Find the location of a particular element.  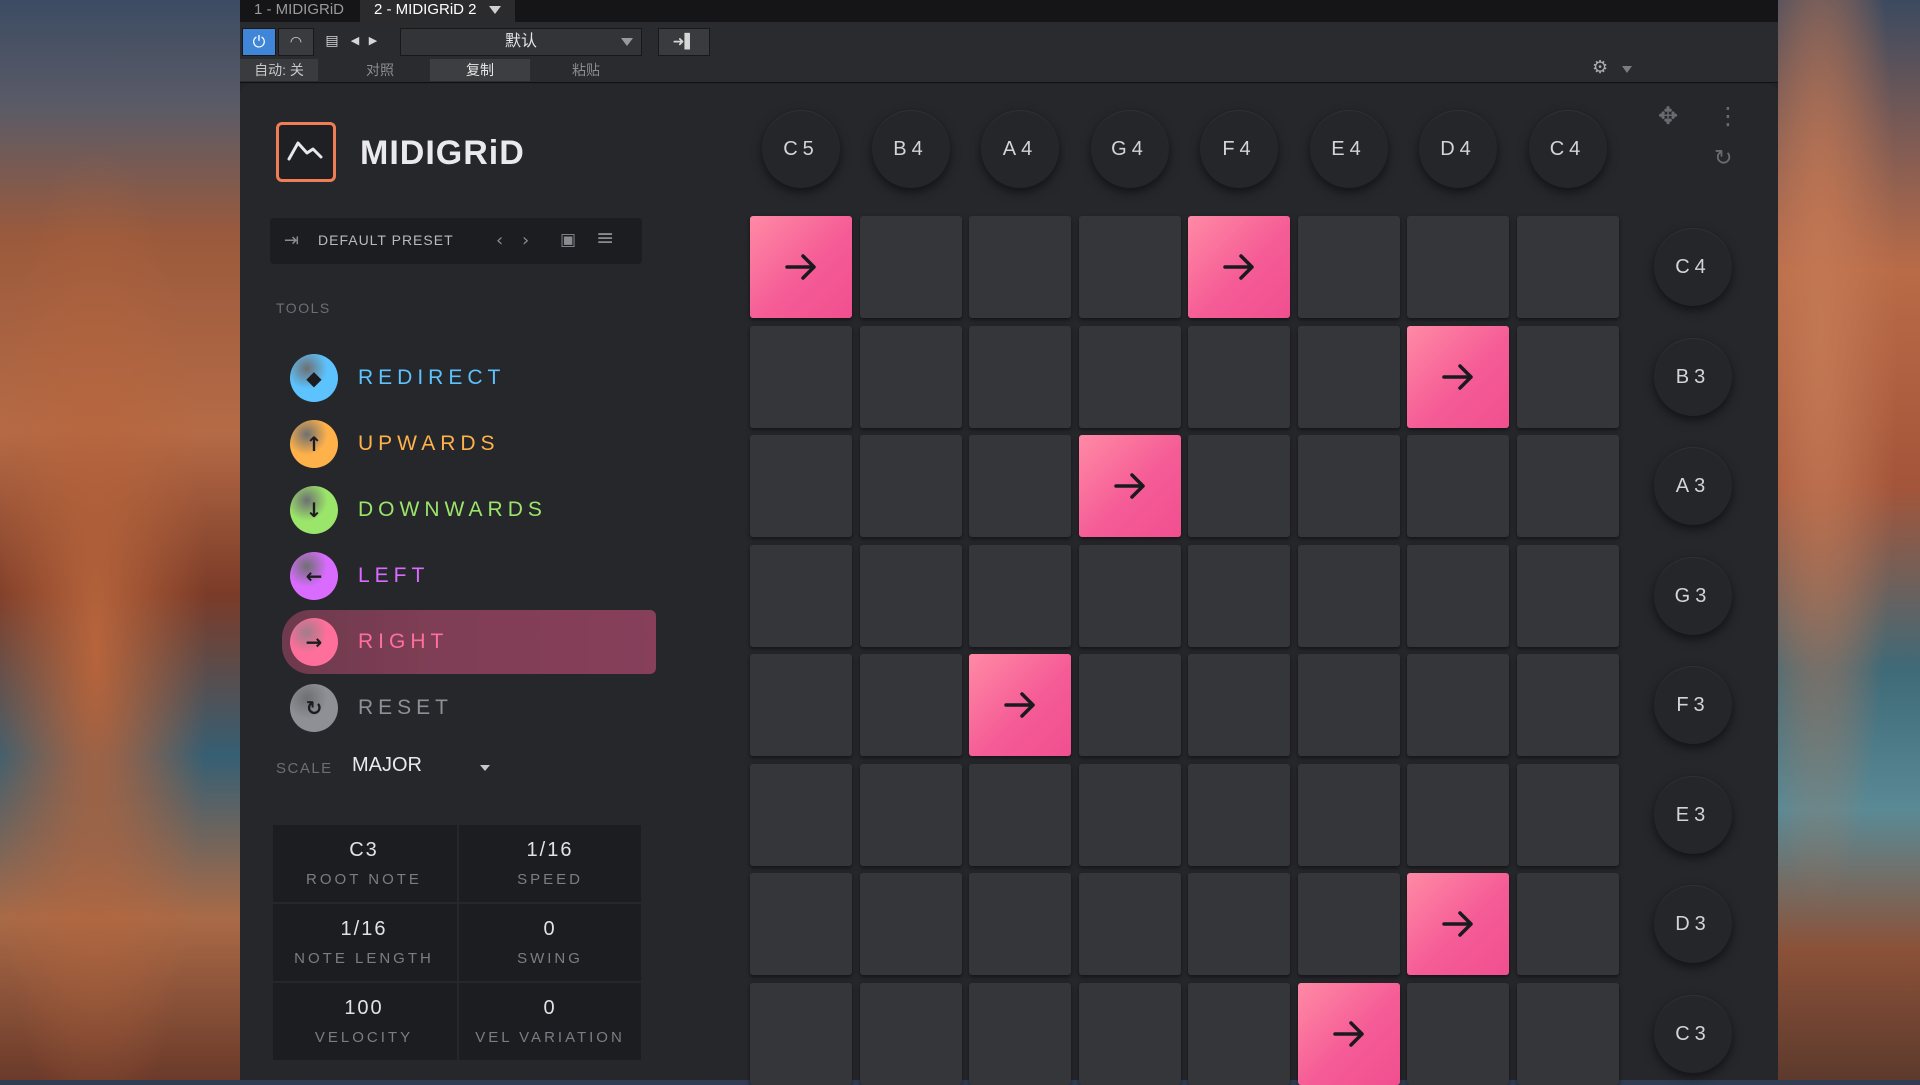

row-note-button: A3 is located at coordinates (1693, 486).